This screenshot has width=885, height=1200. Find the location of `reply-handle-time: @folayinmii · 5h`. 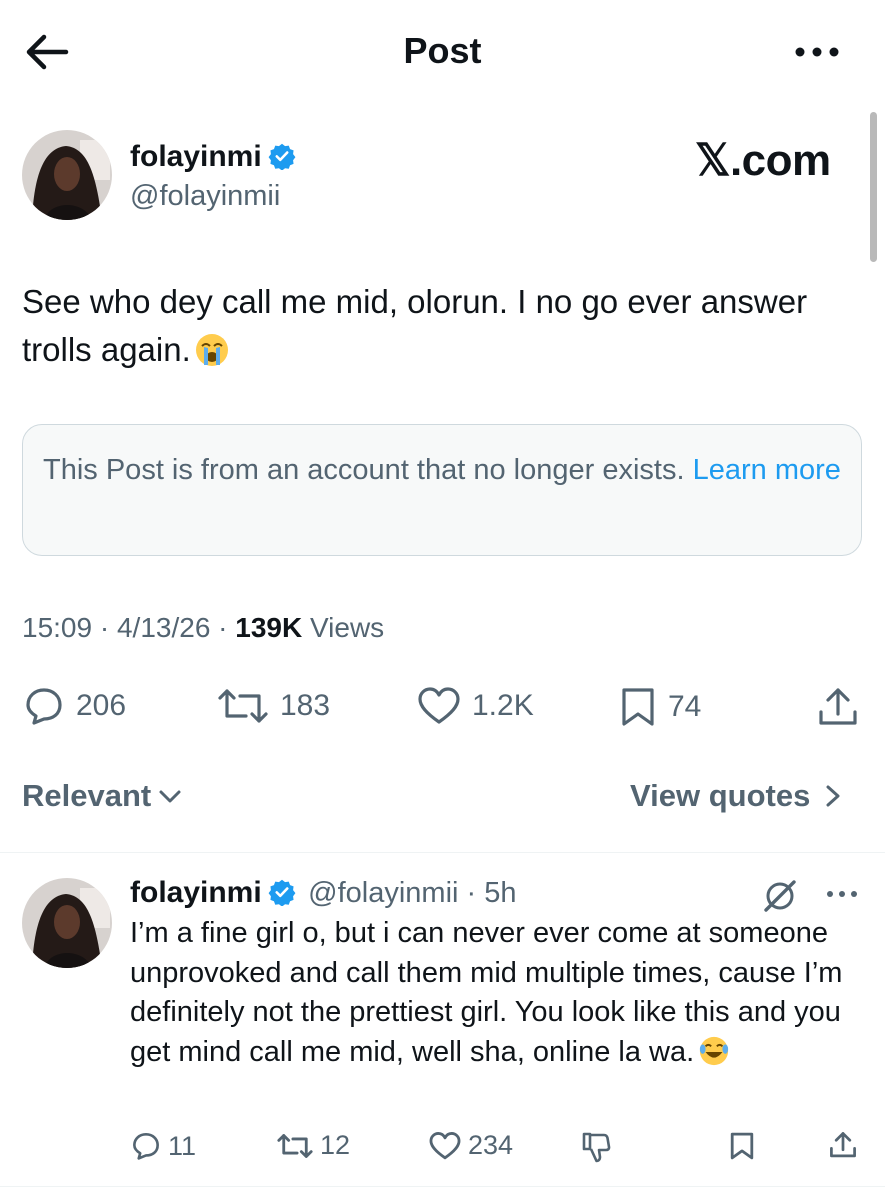

reply-handle-time: @folayinmii · 5h is located at coordinates (412, 893).